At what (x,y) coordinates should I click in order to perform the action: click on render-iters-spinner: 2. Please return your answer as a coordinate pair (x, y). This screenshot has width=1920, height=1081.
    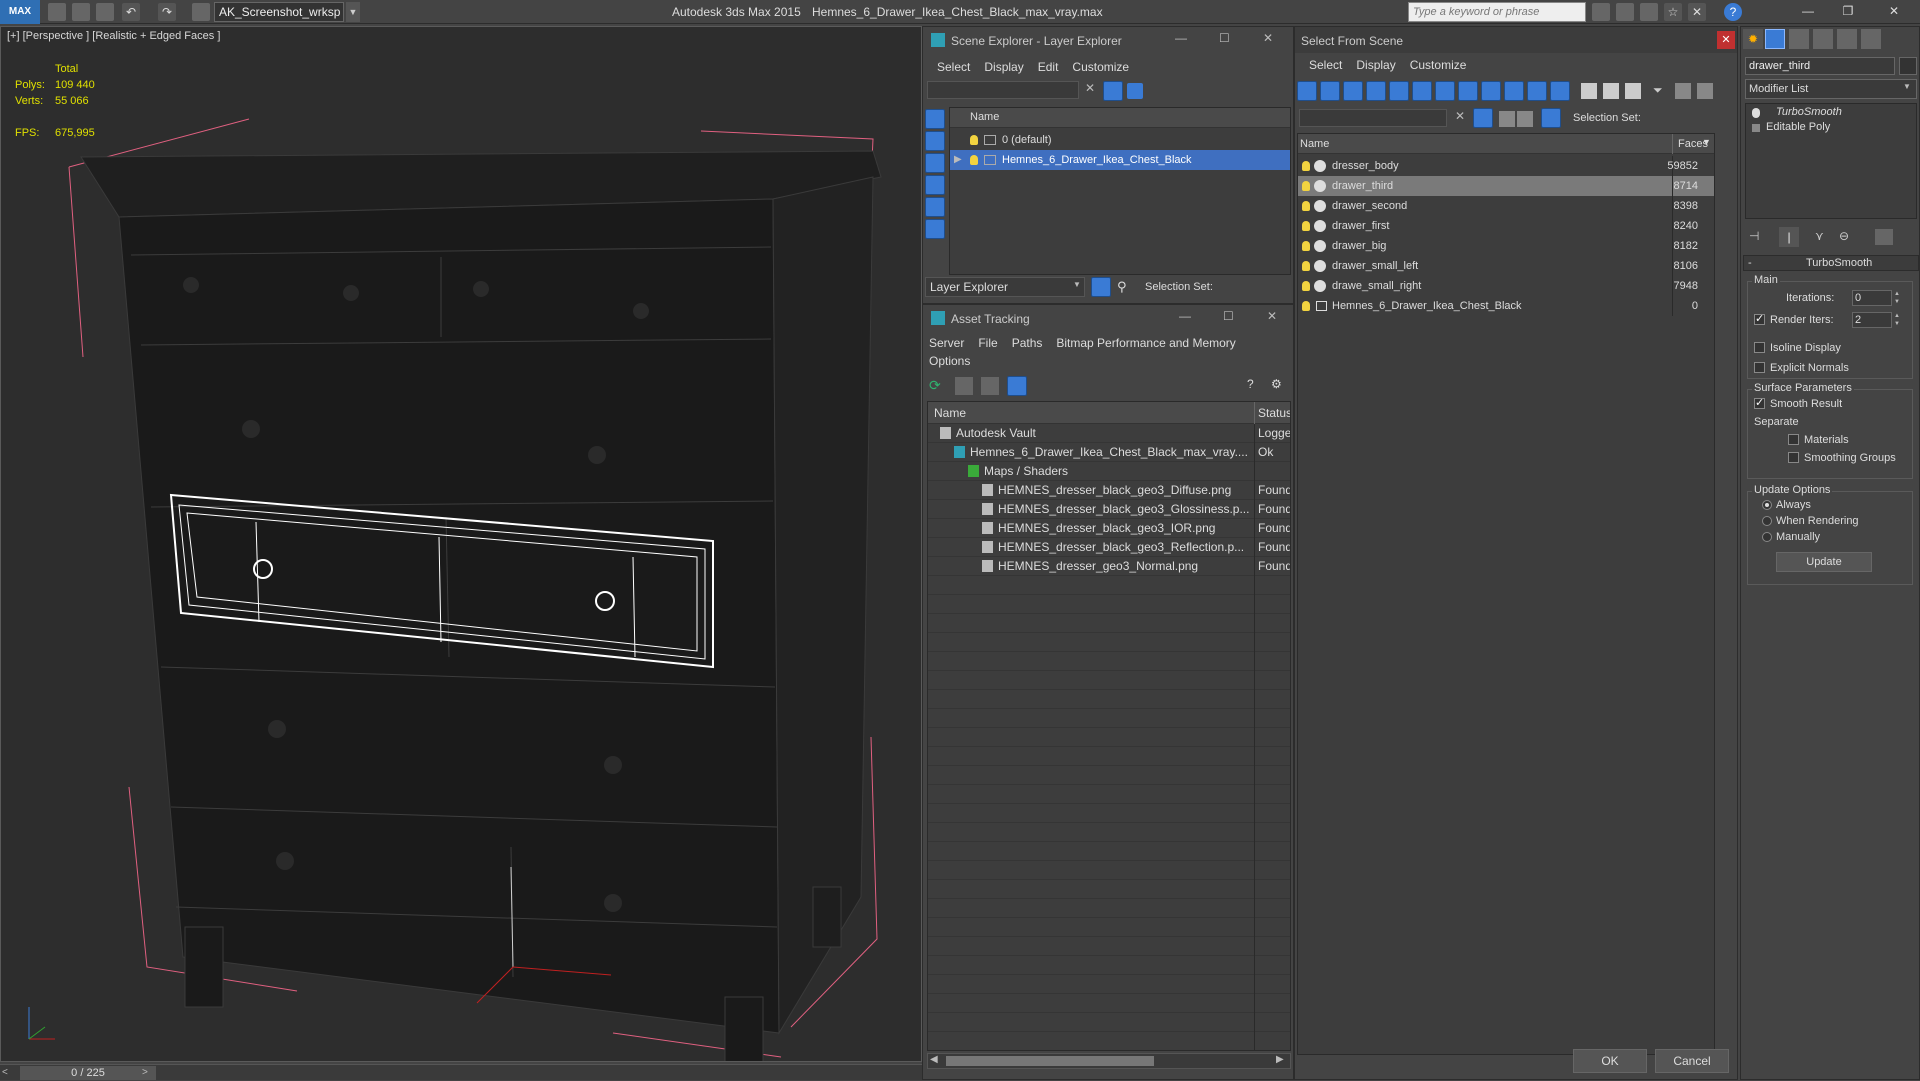
    Looking at the image, I should click on (1872, 320).